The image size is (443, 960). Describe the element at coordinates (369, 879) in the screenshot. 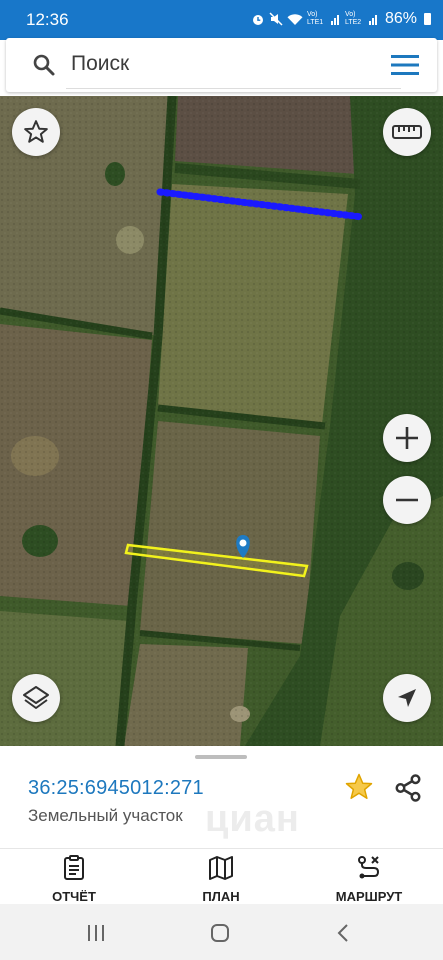

I see `nav-route: МАРШРУТ` at that location.